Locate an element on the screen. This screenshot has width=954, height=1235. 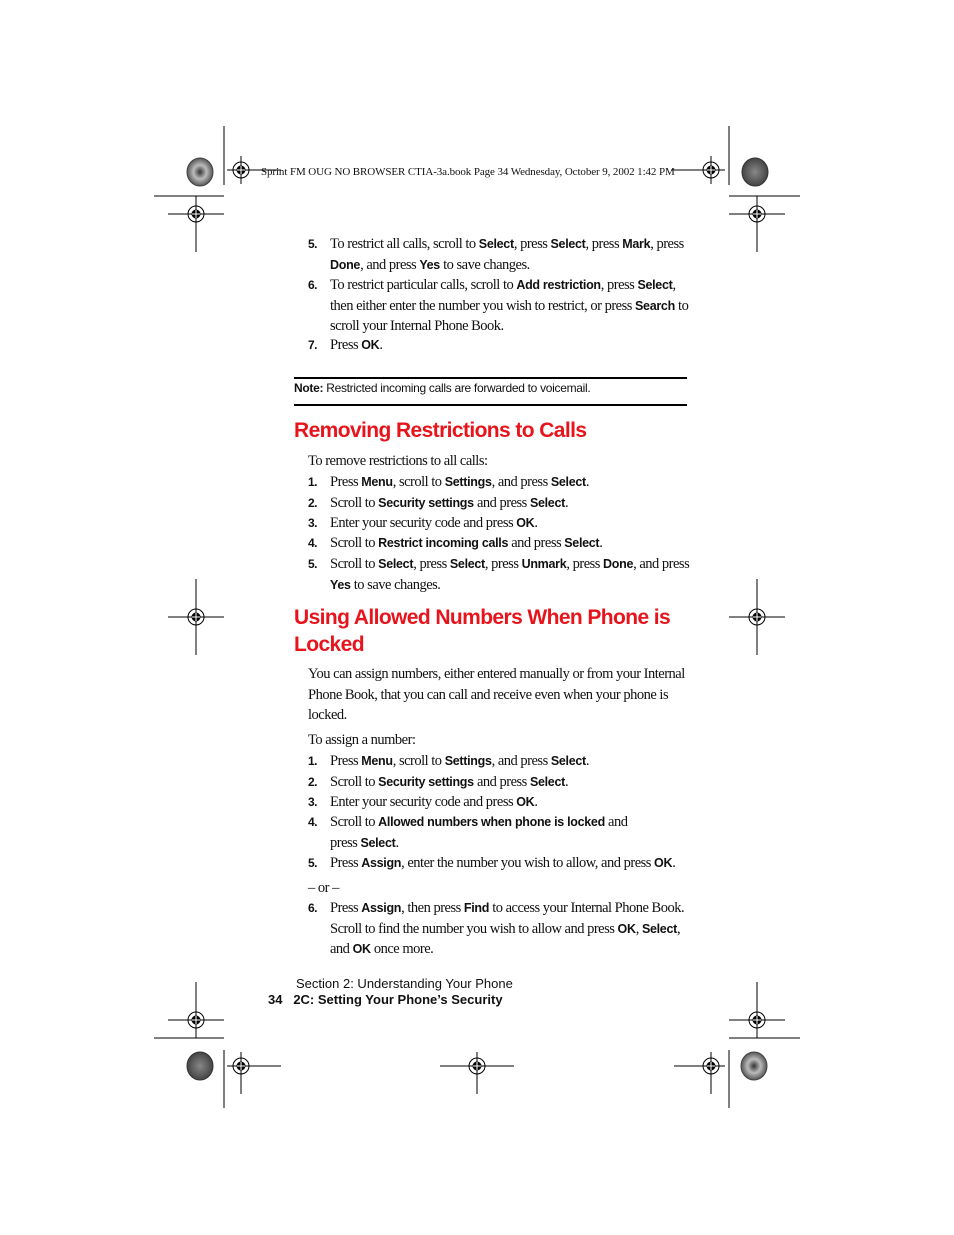
footer-chapter: 34 2C: Setting Your Phone’s Security is located at coordinates (385, 999).